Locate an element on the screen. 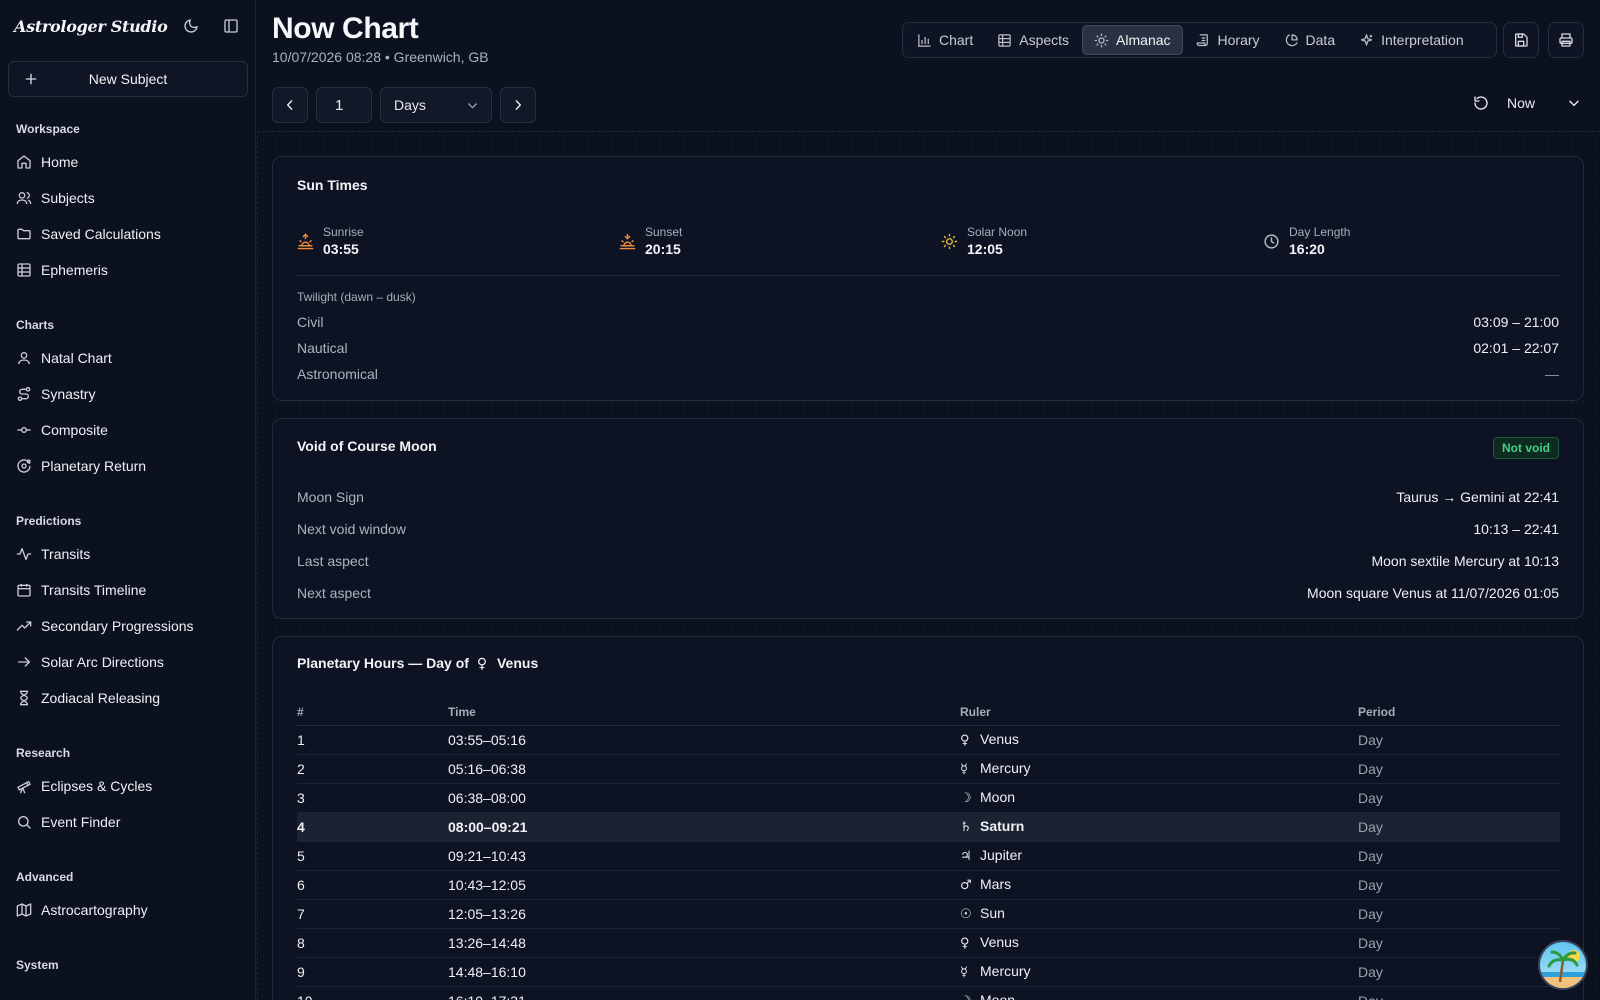  solar-noon-label: Solar Noon is located at coordinates (997, 232).